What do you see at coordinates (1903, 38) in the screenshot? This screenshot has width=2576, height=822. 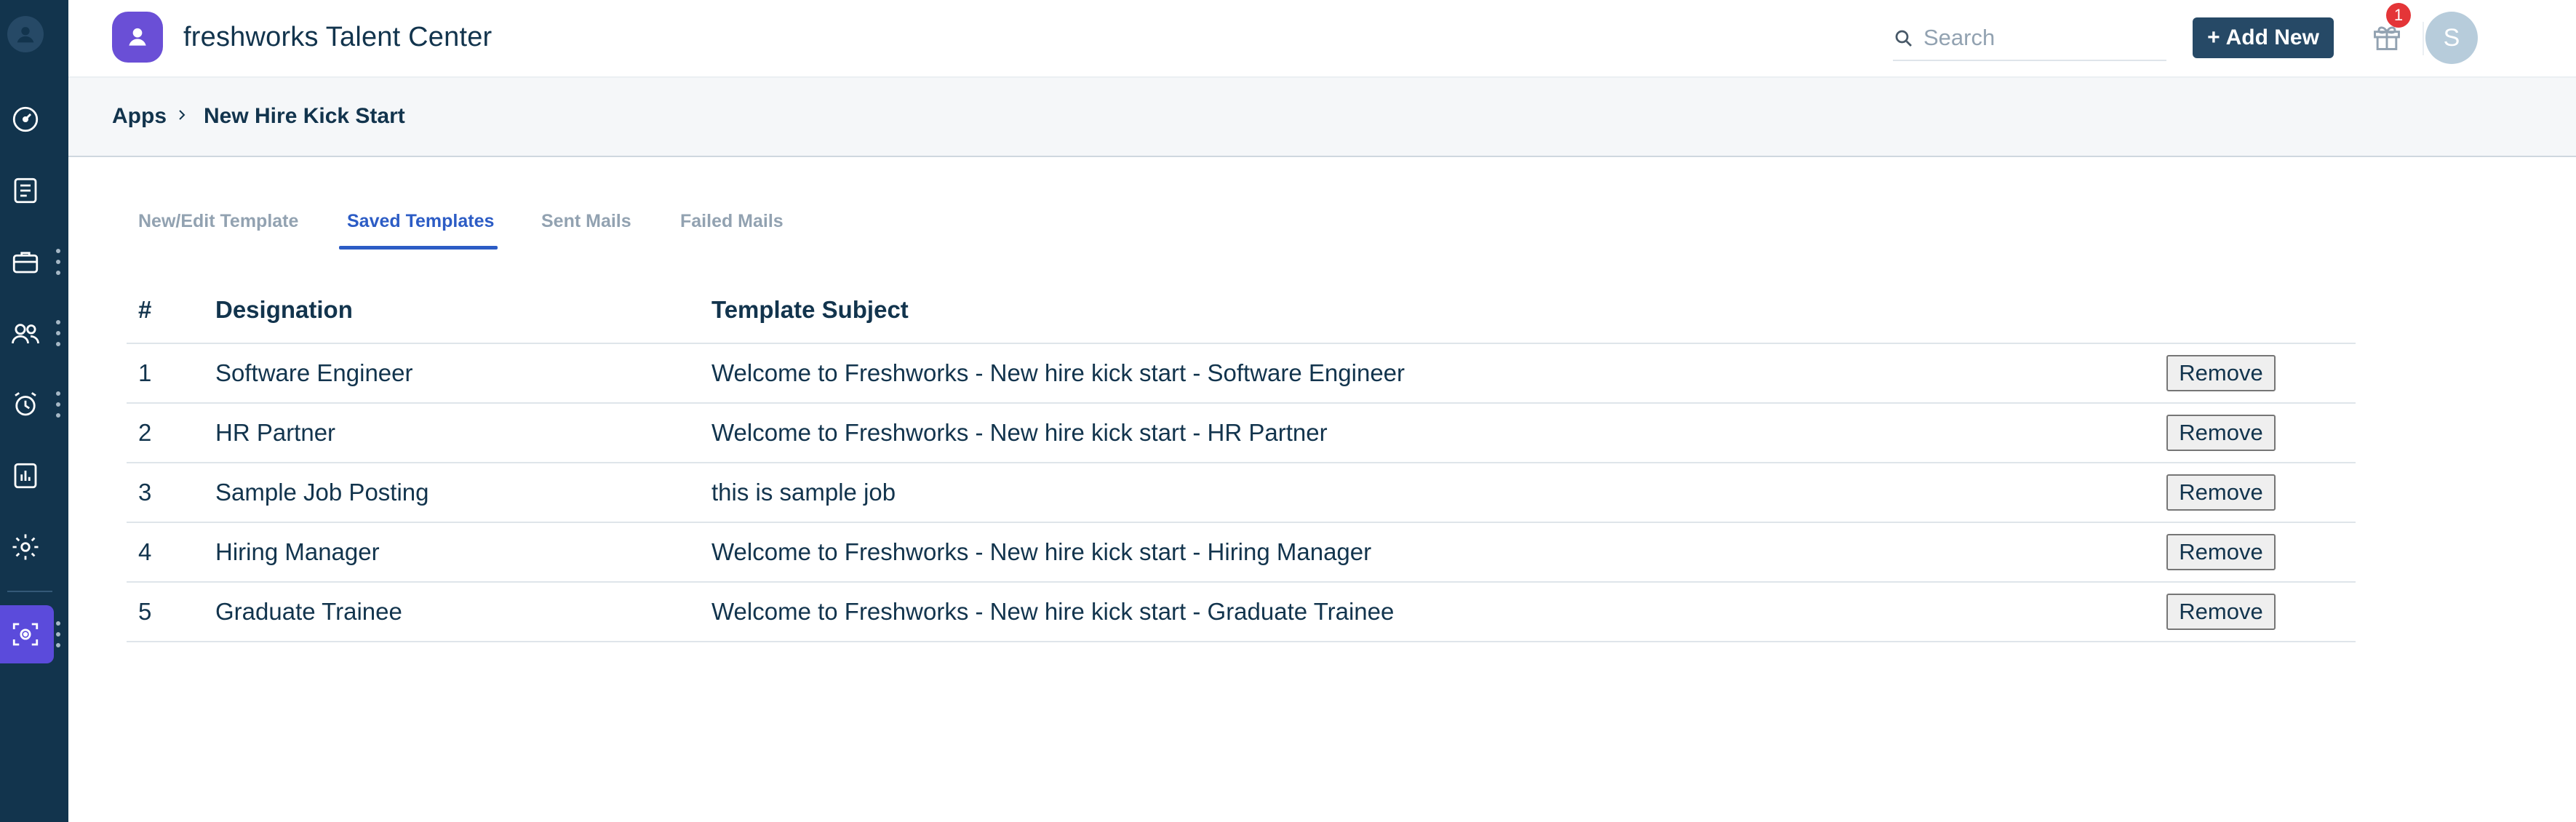 I see `search-icon` at bounding box center [1903, 38].